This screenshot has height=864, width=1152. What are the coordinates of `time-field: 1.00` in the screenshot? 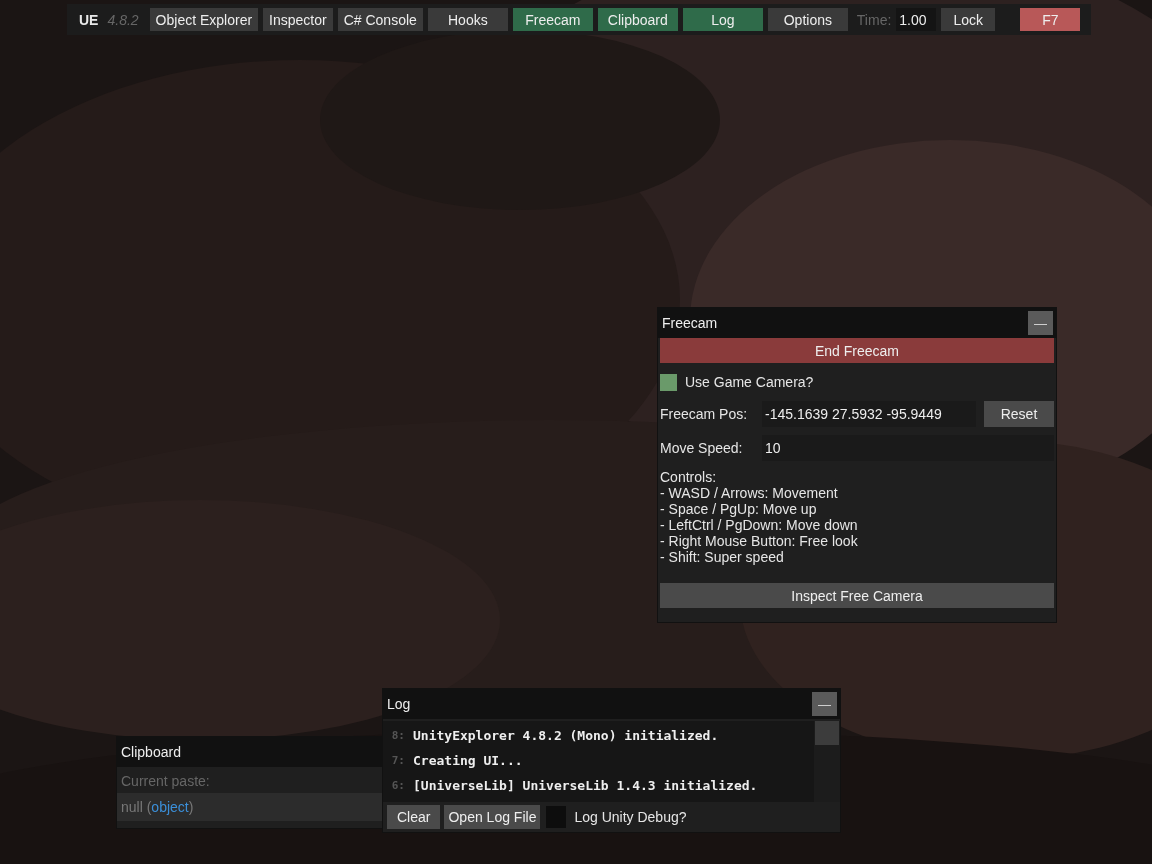 It's located at (916, 19).